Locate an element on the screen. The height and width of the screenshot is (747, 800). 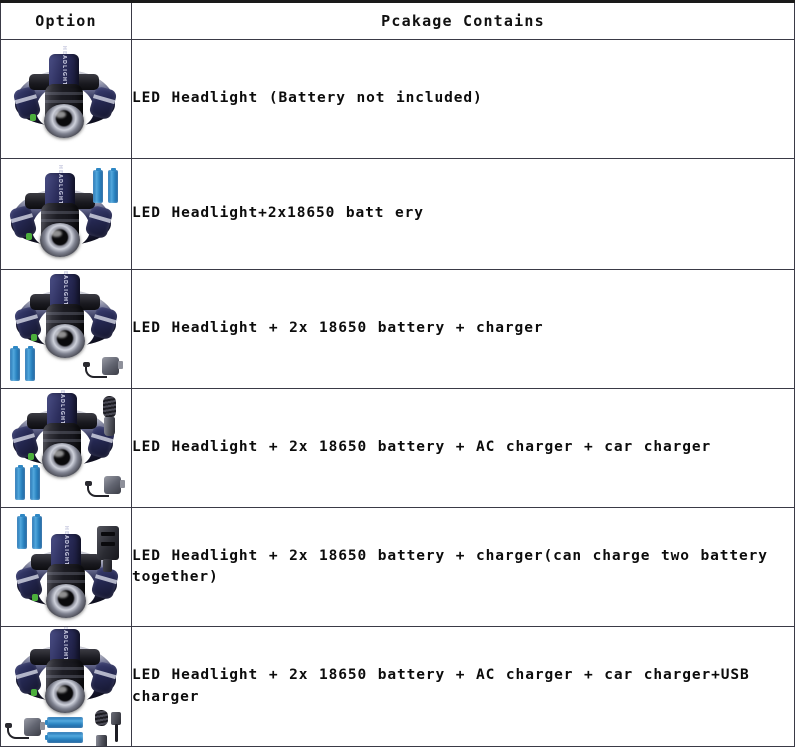
option-image-cell-3: HEADLIGHT is located at coordinates (66, 329).